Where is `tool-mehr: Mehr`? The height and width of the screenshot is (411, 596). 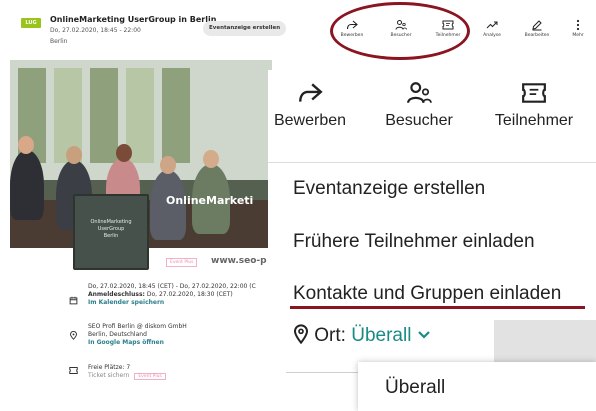
tool-mehr: Mehr is located at coordinates (578, 28).